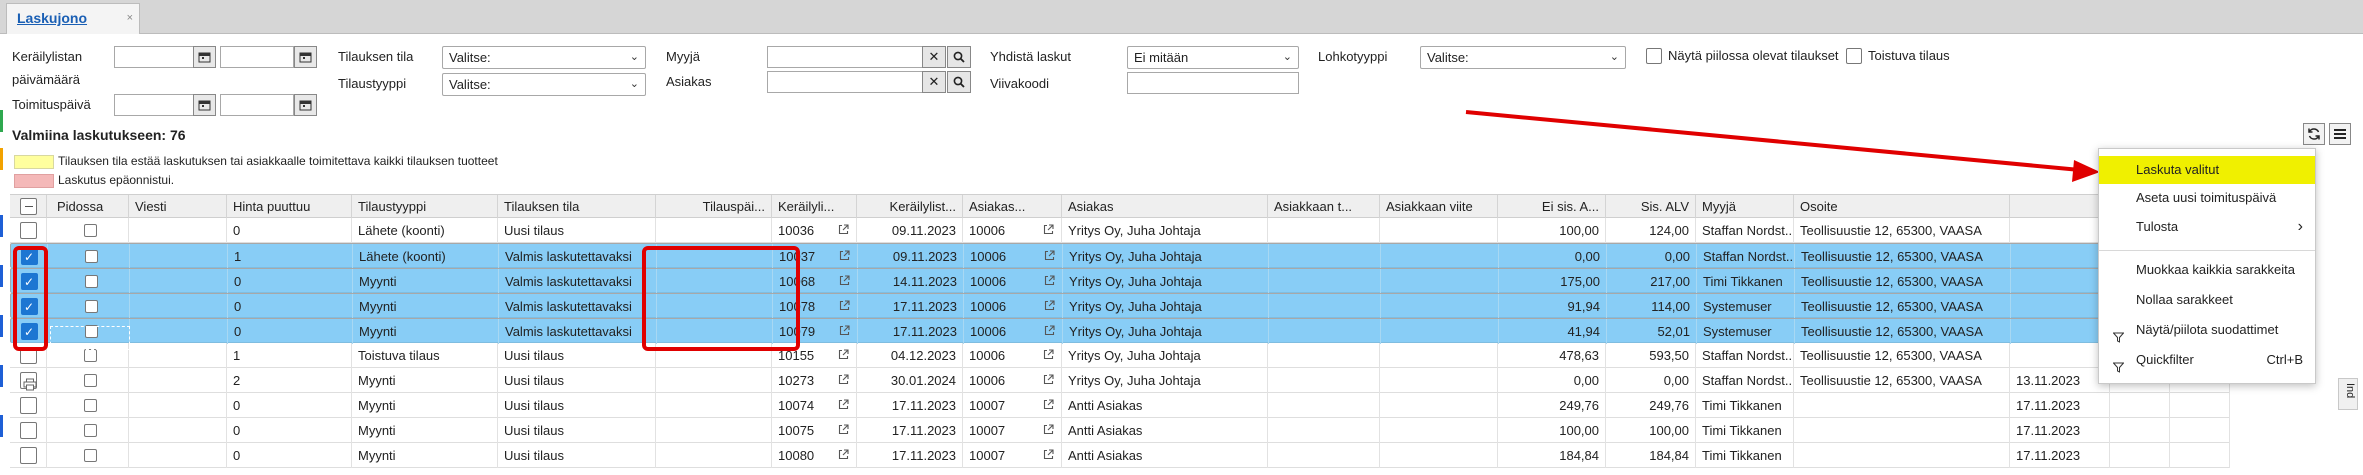 The image size is (2363, 475). I want to click on menu-icon, so click(2340, 134).